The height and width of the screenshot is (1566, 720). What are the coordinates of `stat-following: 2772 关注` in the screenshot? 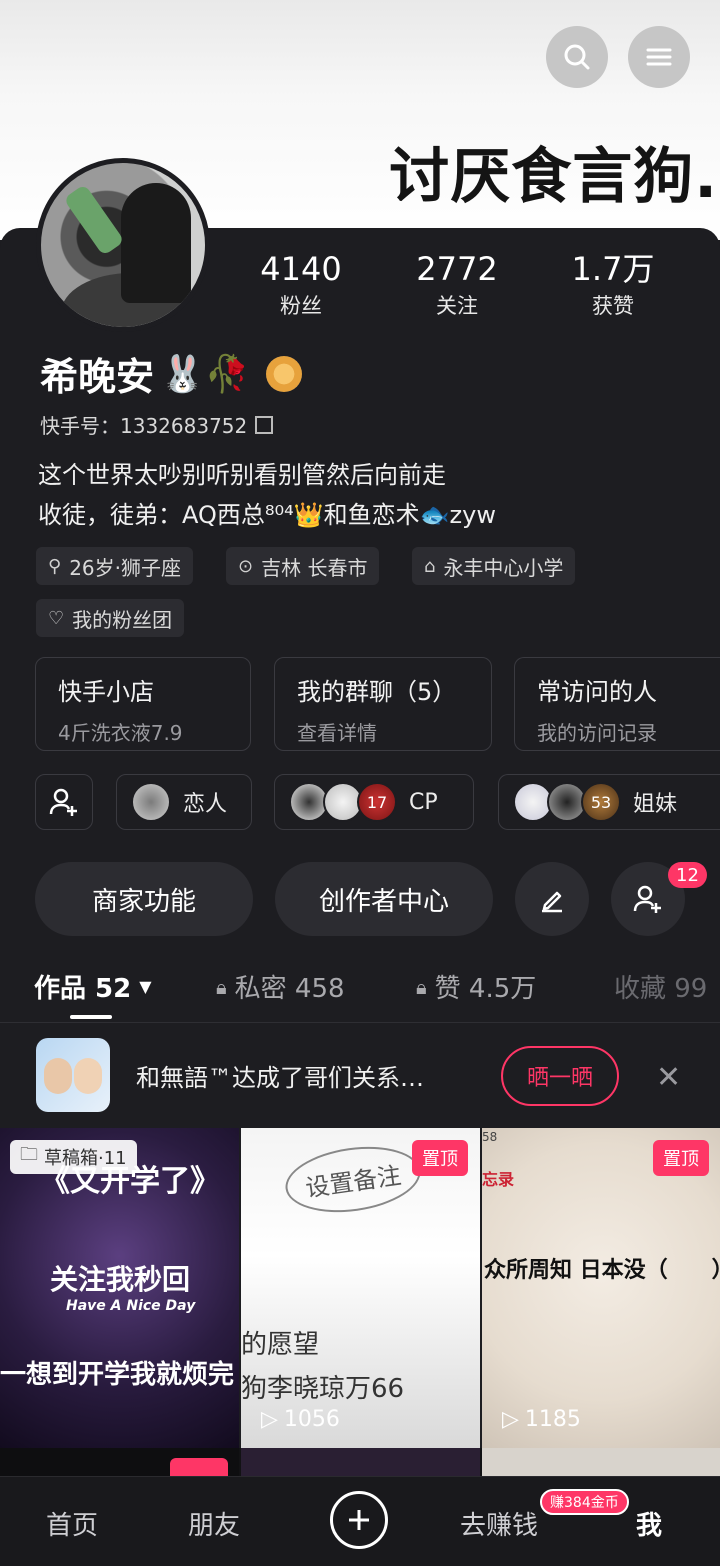 It's located at (457, 285).